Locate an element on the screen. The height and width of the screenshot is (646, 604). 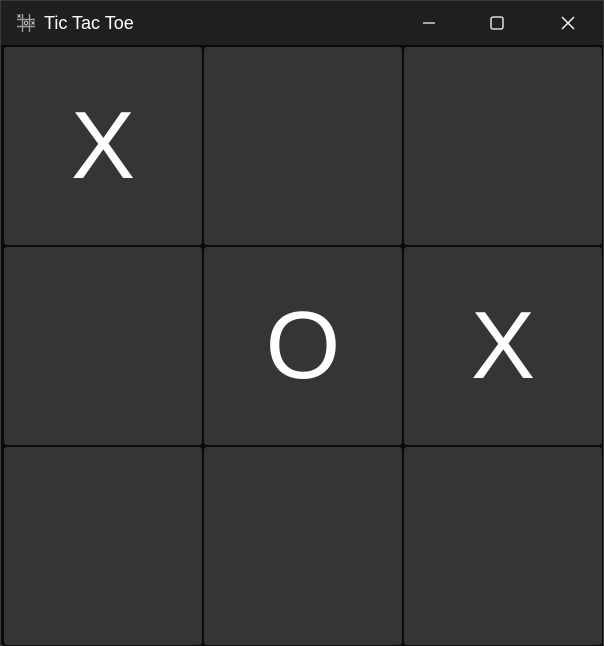
maximize-button is located at coordinates (497, 23).